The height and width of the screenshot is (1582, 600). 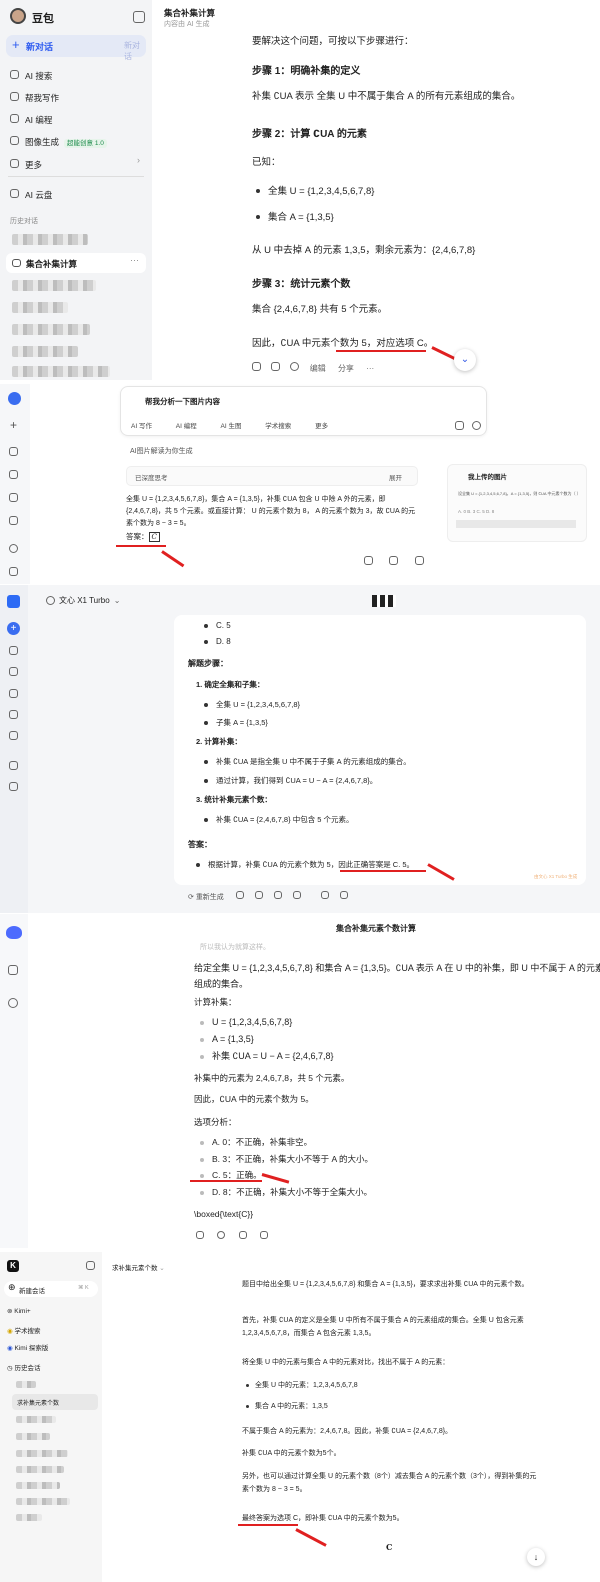 What do you see at coordinates (226, 1181) in the screenshot?
I see `highlight-underline` at bounding box center [226, 1181].